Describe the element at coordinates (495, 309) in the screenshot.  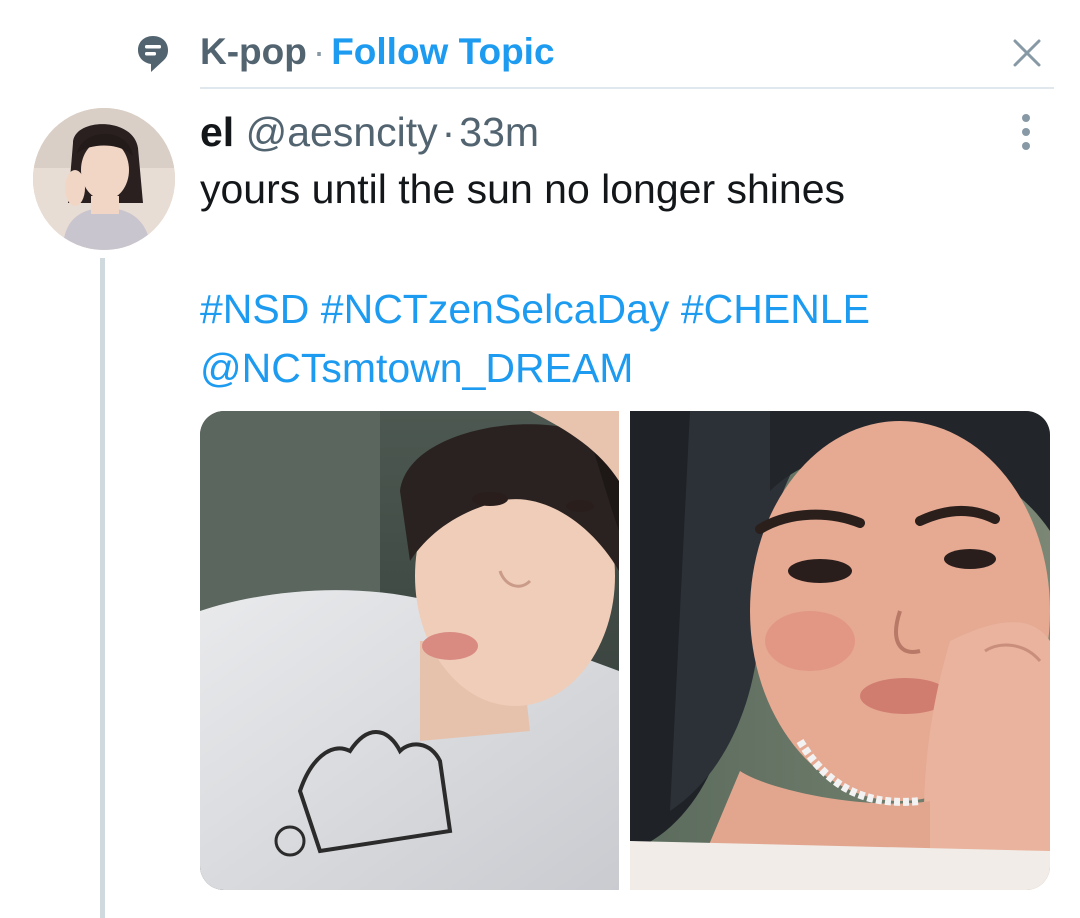
I see `hashtag-link: #NCTzenSelcaDay` at that location.